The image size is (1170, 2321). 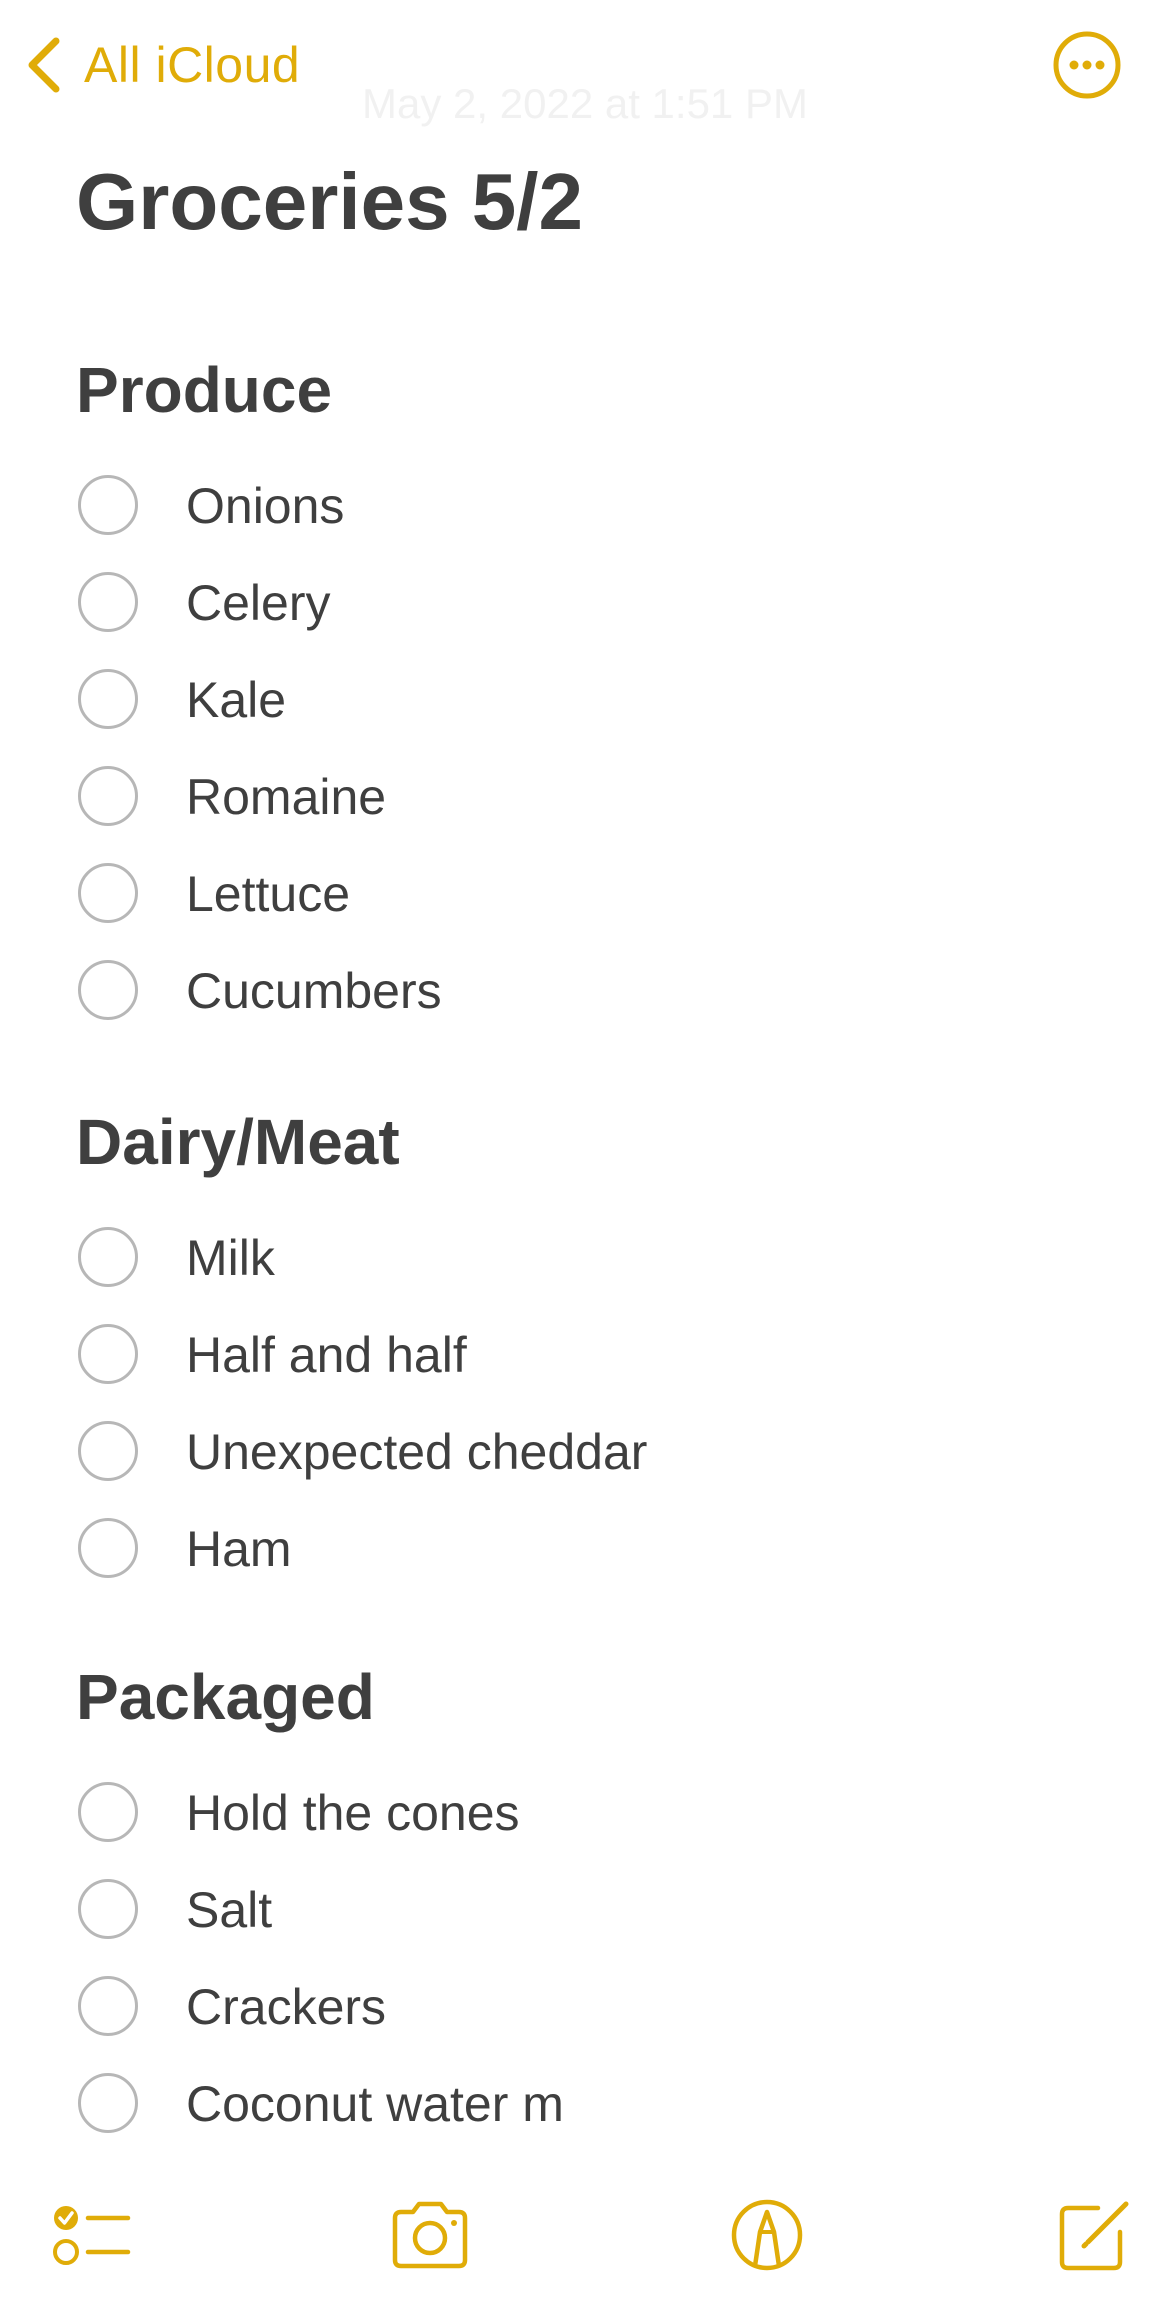 What do you see at coordinates (585, 1258) in the screenshot?
I see `checklist-item: Milk` at bounding box center [585, 1258].